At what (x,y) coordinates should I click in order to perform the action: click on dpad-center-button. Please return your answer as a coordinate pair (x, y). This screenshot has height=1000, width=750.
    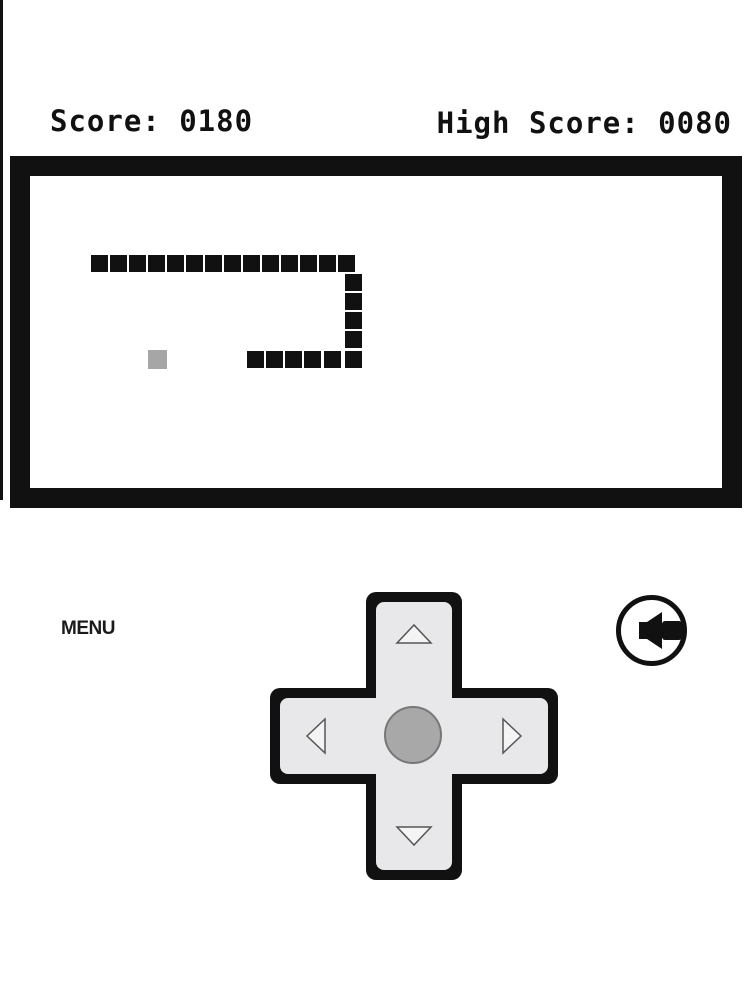
    Looking at the image, I should click on (413, 735).